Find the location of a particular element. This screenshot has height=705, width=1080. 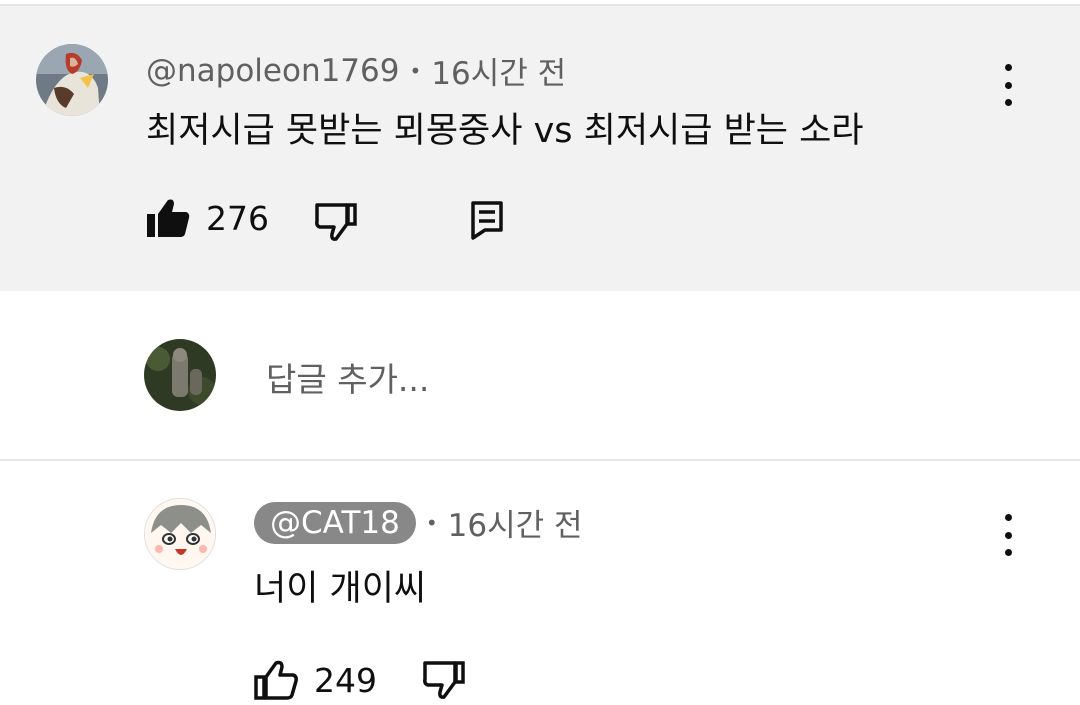

comment-meta: @napoleon1769 • 16시간 전 is located at coordinates (356, 70).